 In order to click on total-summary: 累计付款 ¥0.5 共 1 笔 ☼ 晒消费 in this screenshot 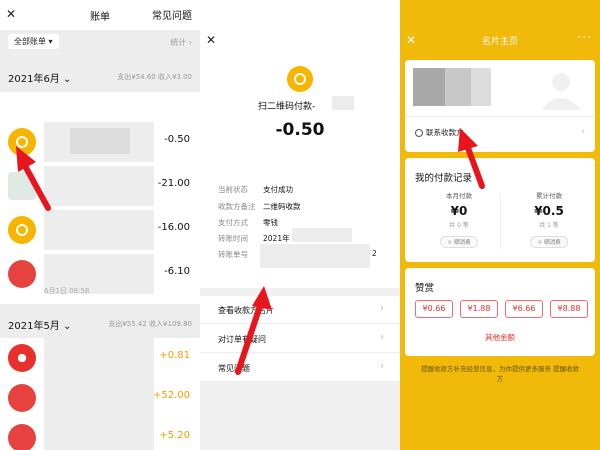, I will do `click(549, 219)`.